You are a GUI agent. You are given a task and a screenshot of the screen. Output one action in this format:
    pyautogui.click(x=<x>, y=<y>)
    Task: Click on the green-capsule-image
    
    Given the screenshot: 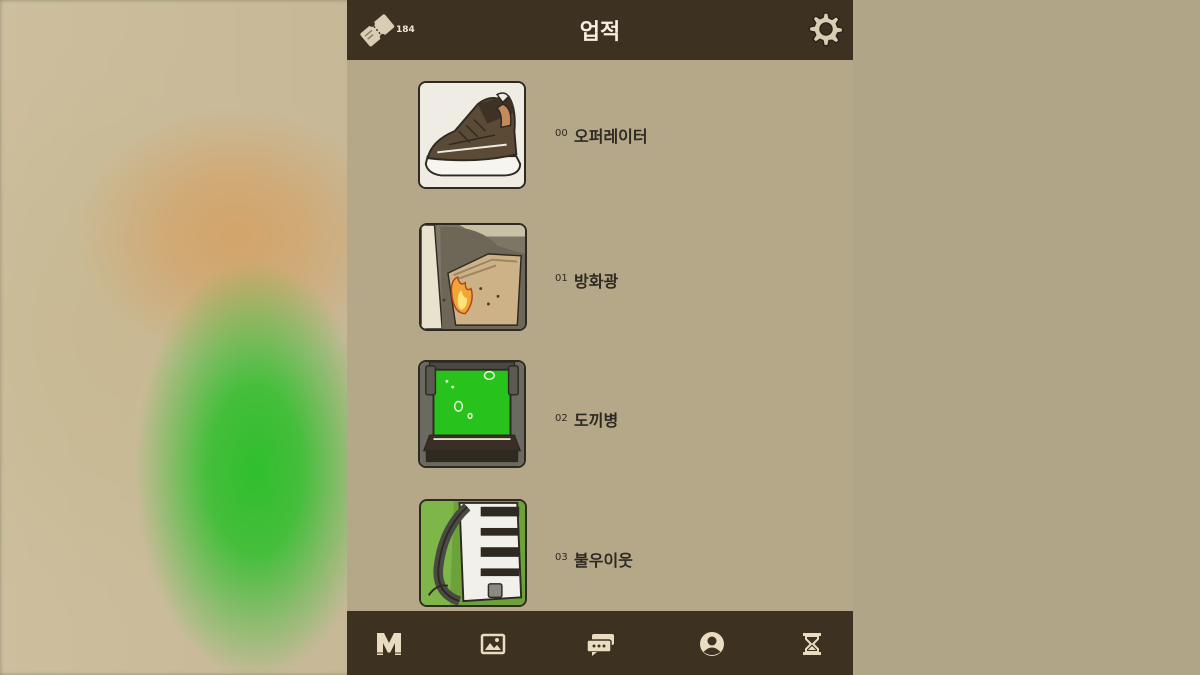 What is the action you would take?
    pyautogui.click(x=472, y=414)
    